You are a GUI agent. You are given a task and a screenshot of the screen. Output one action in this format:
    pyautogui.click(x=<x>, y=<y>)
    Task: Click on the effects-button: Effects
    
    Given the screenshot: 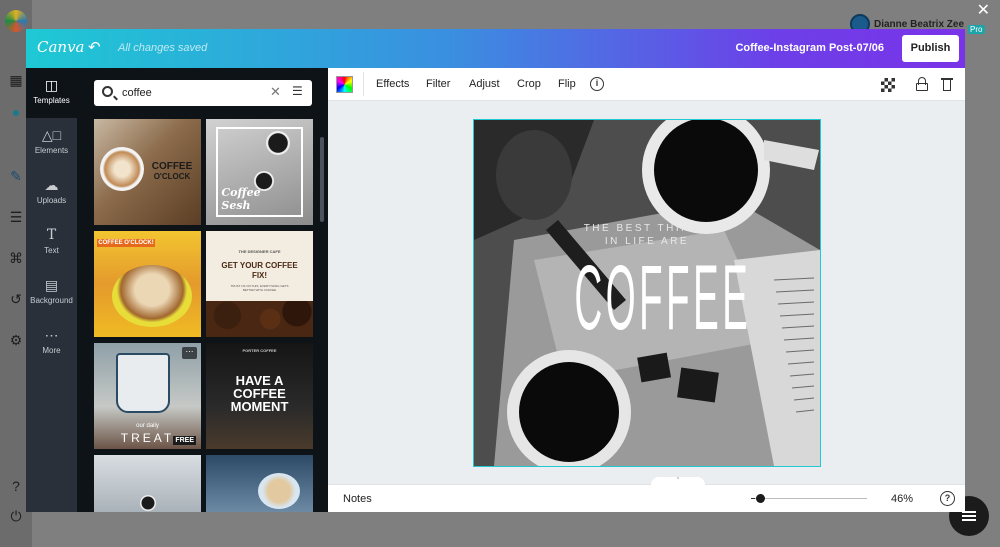 What is the action you would take?
    pyautogui.click(x=392, y=84)
    